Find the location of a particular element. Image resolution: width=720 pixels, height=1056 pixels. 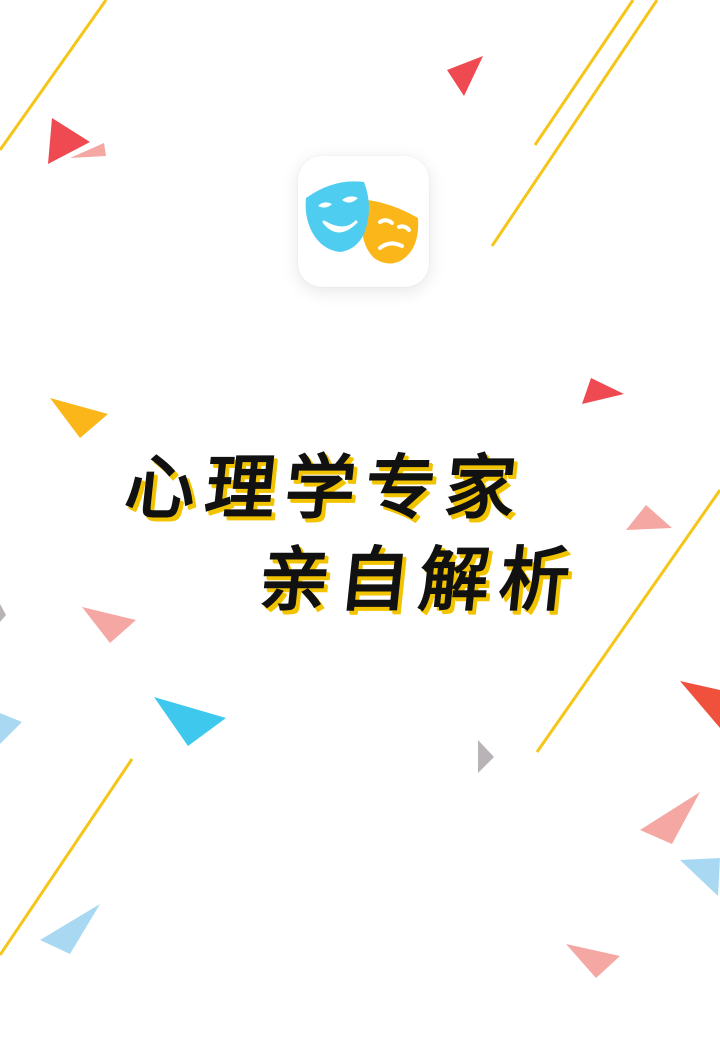

theater-masks-icon is located at coordinates (362, 222).